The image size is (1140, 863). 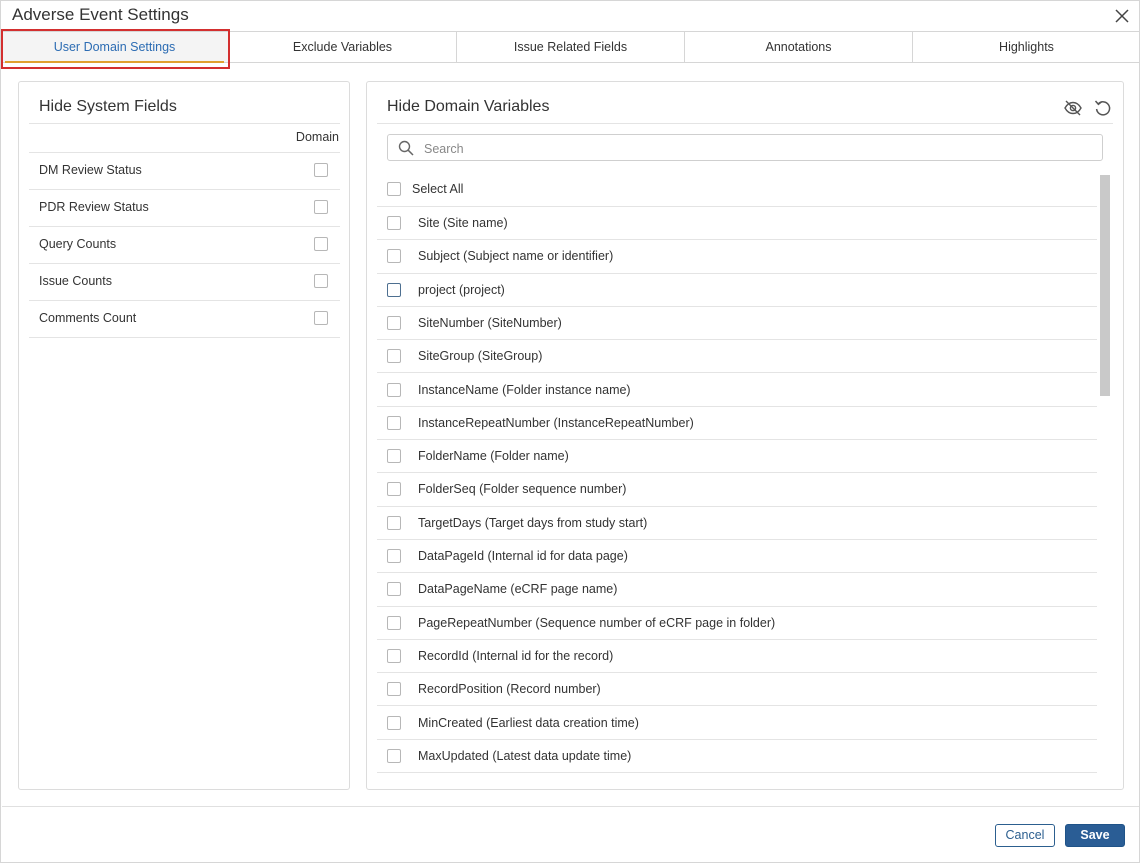 What do you see at coordinates (1025, 835) in the screenshot?
I see `cancel-button: Cancel` at bounding box center [1025, 835].